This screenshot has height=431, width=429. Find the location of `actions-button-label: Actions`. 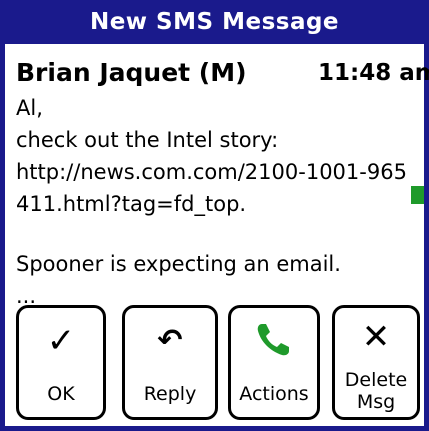

actions-button-label: Actions is located at coordinates (274, 394).